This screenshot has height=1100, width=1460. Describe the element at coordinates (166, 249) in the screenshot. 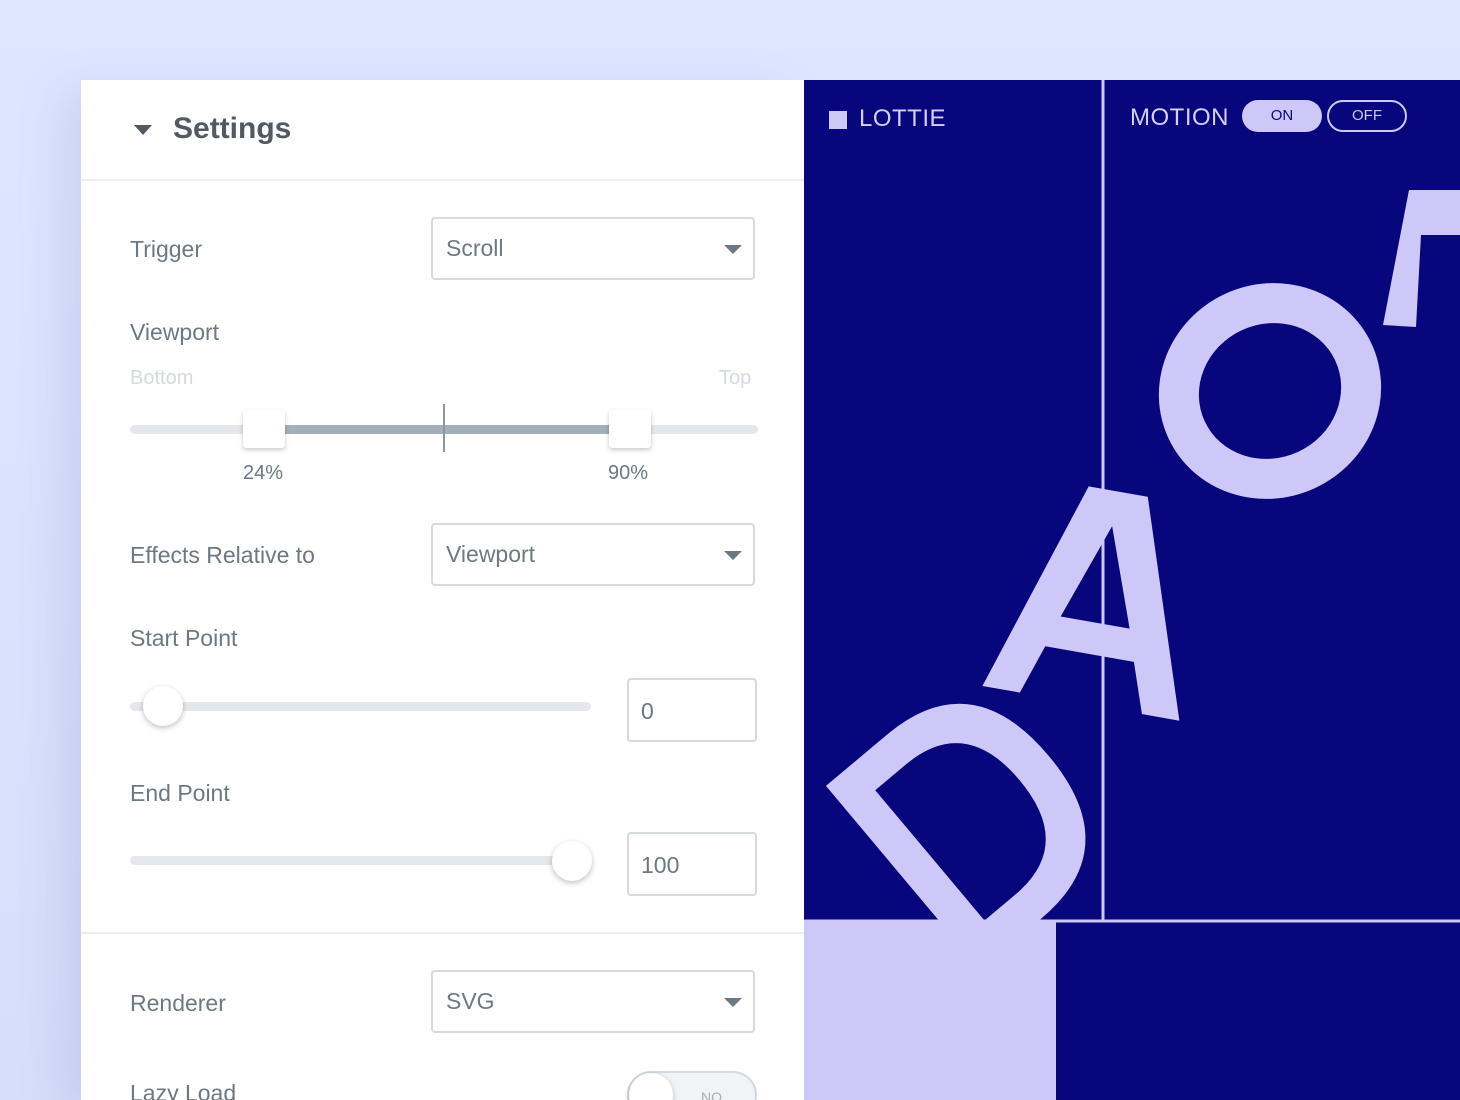

I see `trigger-label: Trigger` at that location.